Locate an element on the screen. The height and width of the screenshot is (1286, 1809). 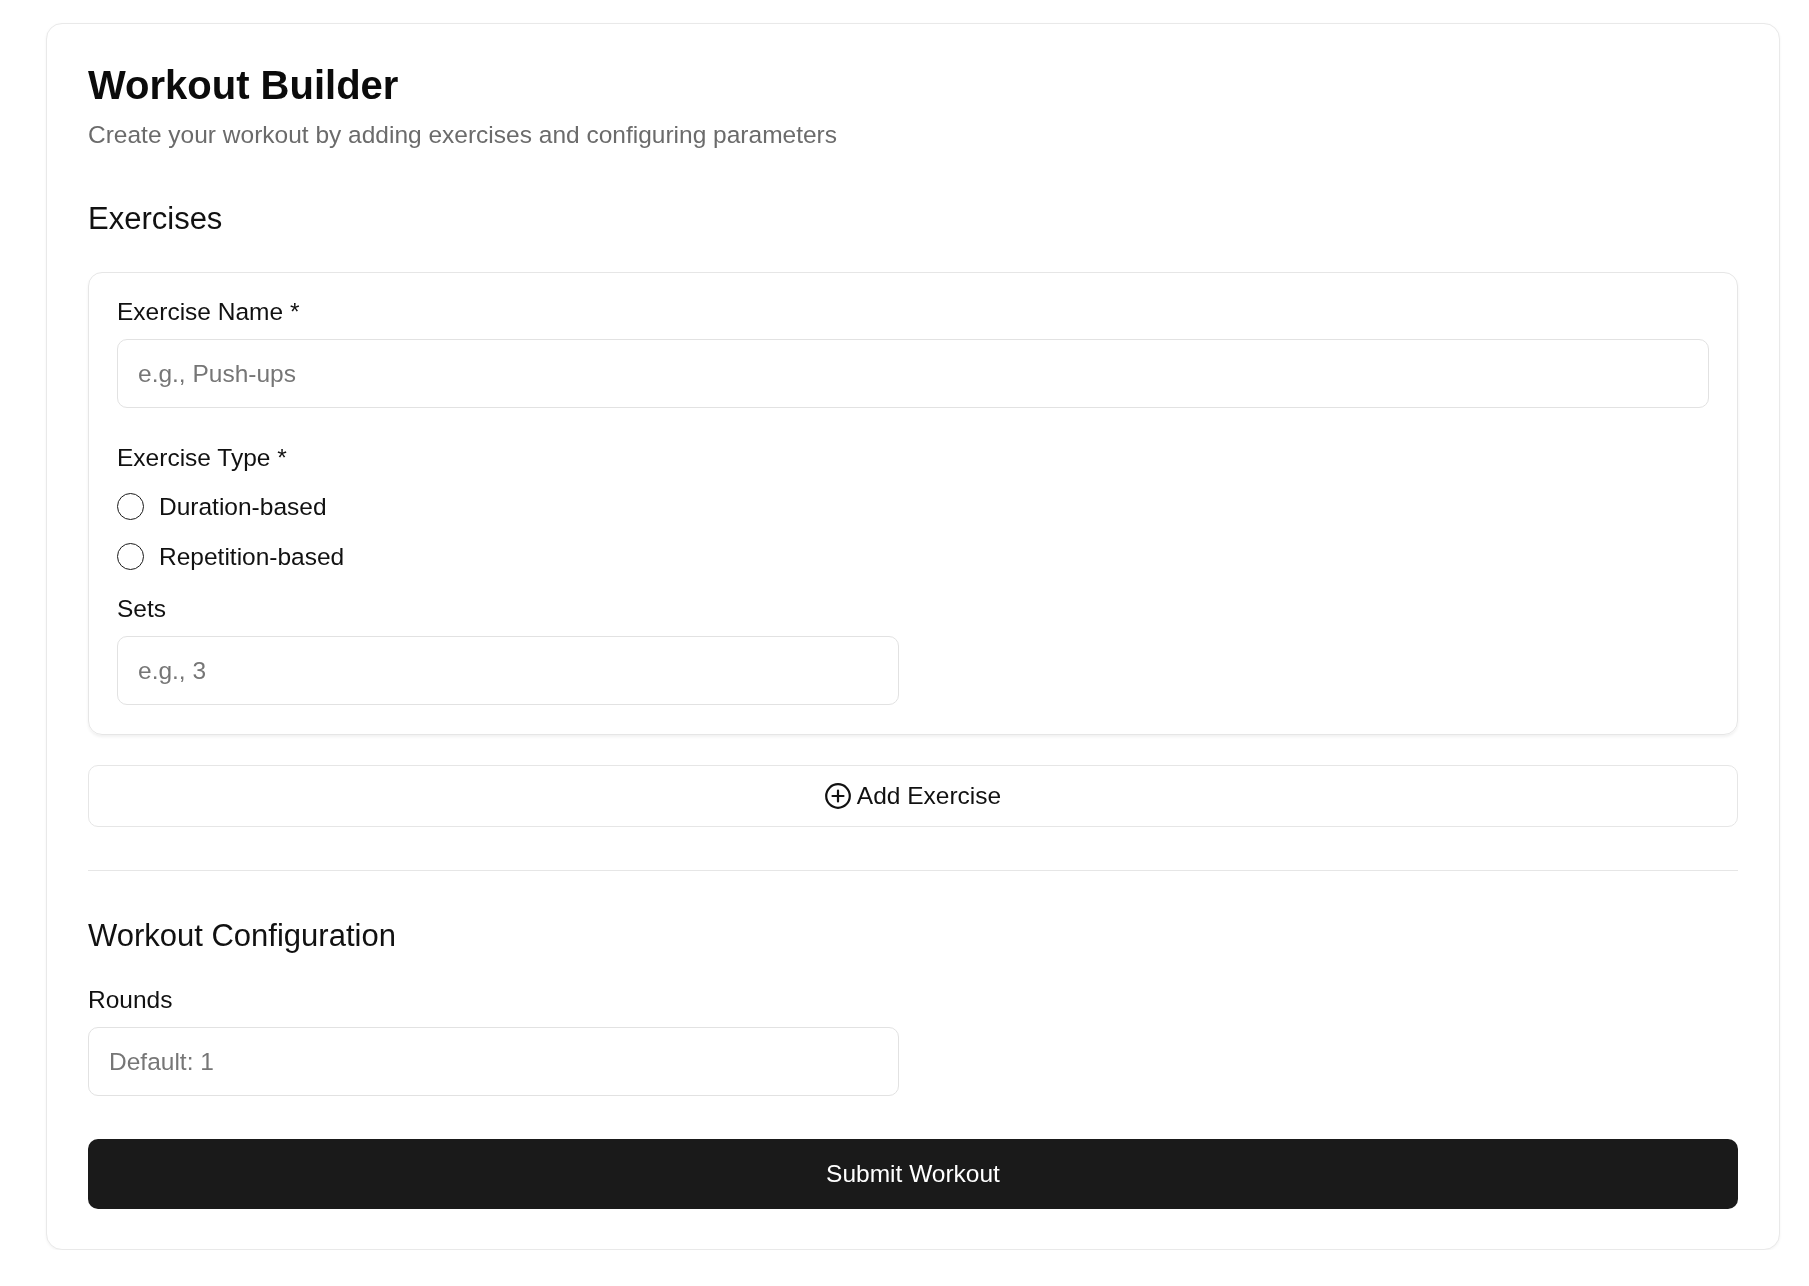
input-field: Default: 1 is located at coordinates (493, 1061).